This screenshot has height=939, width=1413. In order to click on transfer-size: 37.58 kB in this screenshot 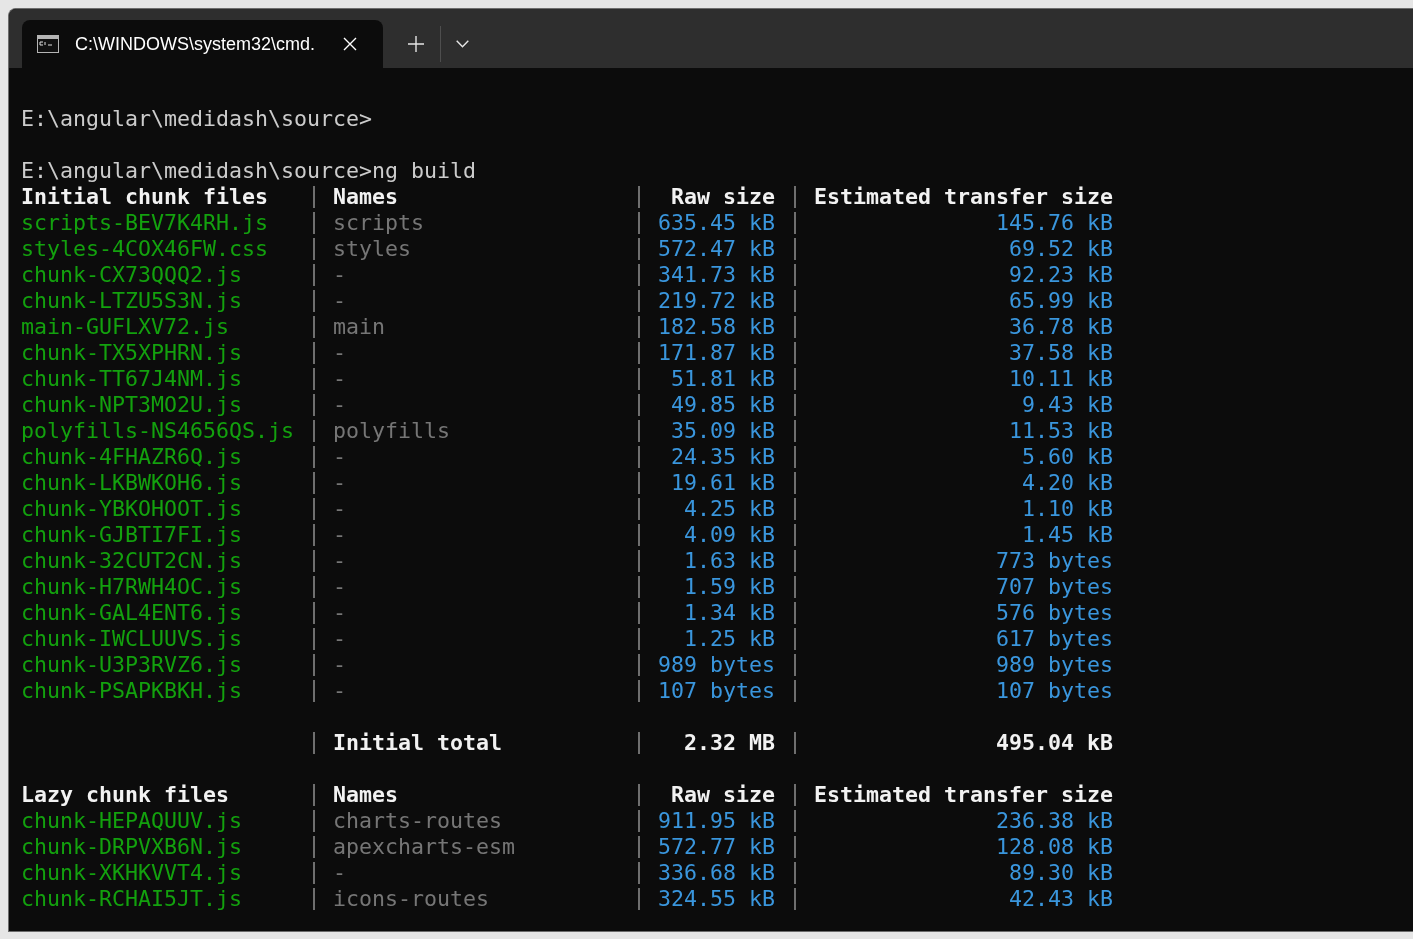, I will do `click(1061, 353)`.